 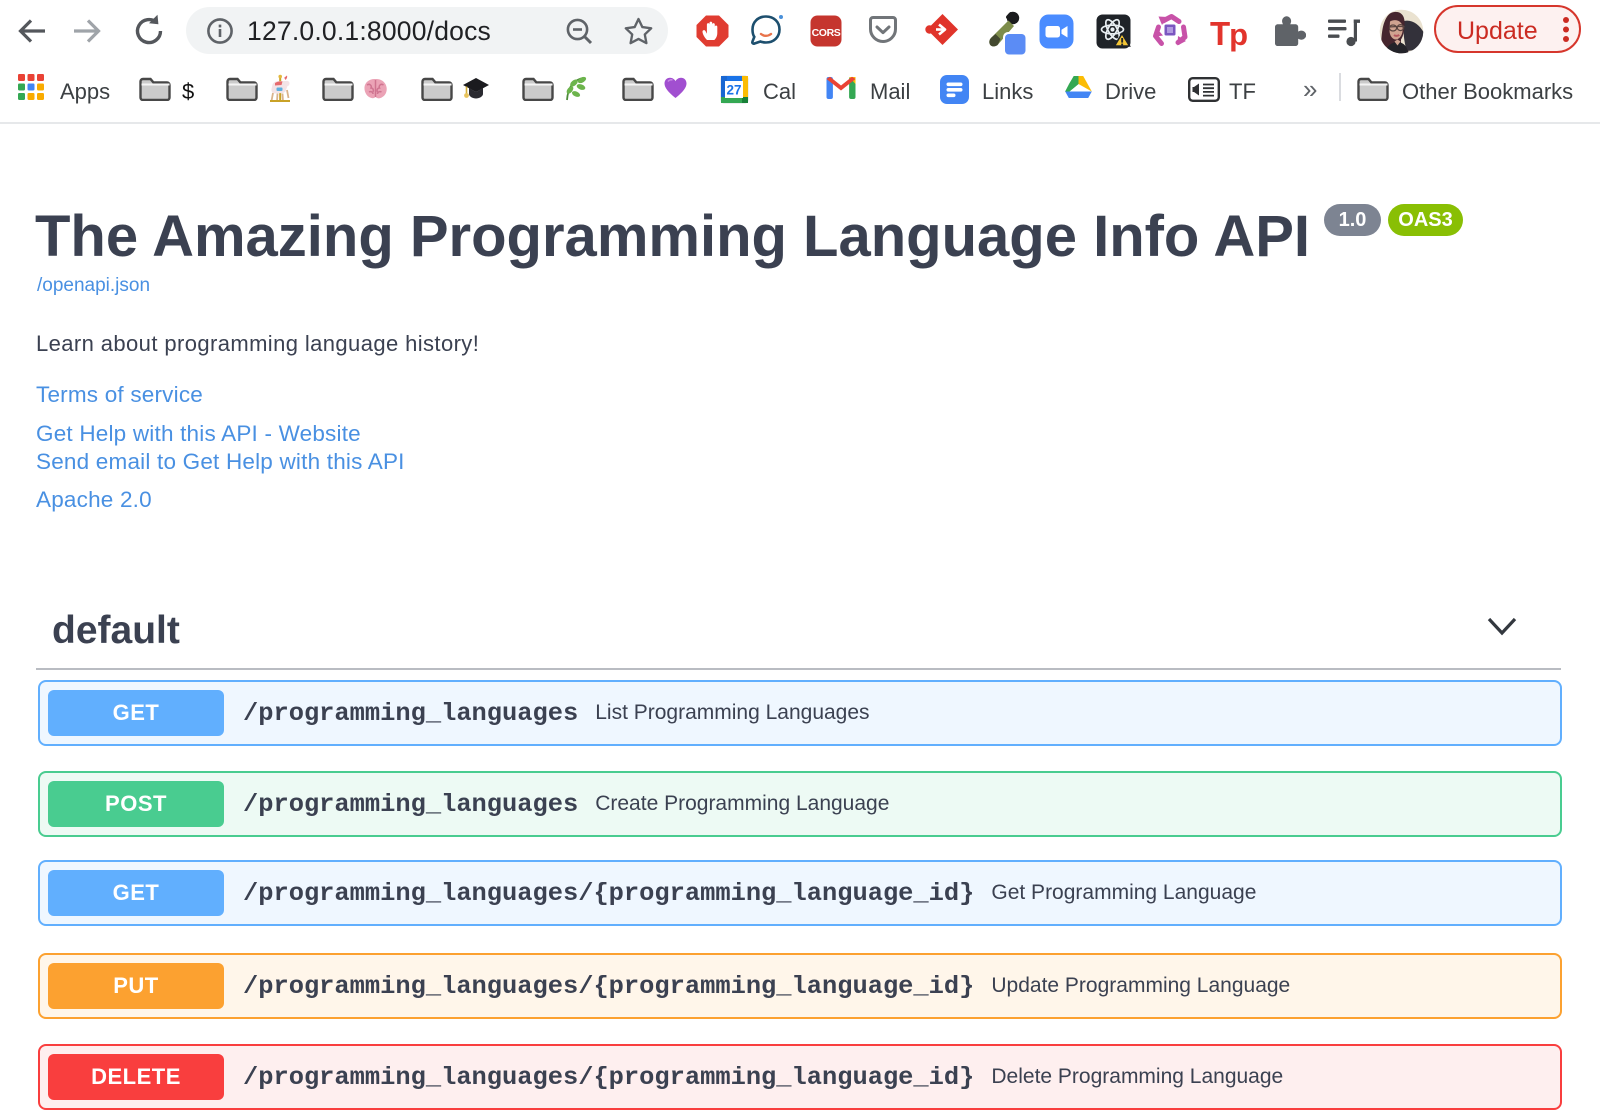 What do you see at coordinates (826, 33) in the screenshot?
I see `svg-text: CORS` at bounding box center [826, 33].